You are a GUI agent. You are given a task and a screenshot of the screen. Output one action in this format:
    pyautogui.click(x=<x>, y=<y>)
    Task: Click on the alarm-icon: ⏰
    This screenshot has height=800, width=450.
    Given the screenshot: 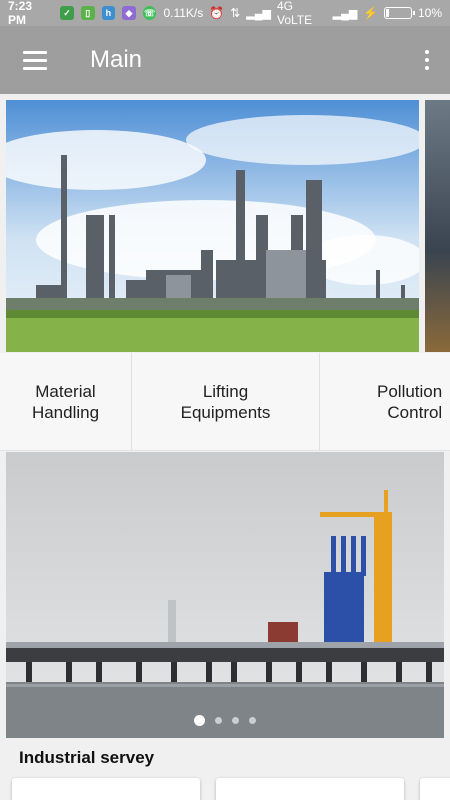 What is the action you would take?
    pyautogui.click(x=217, y=13)
    